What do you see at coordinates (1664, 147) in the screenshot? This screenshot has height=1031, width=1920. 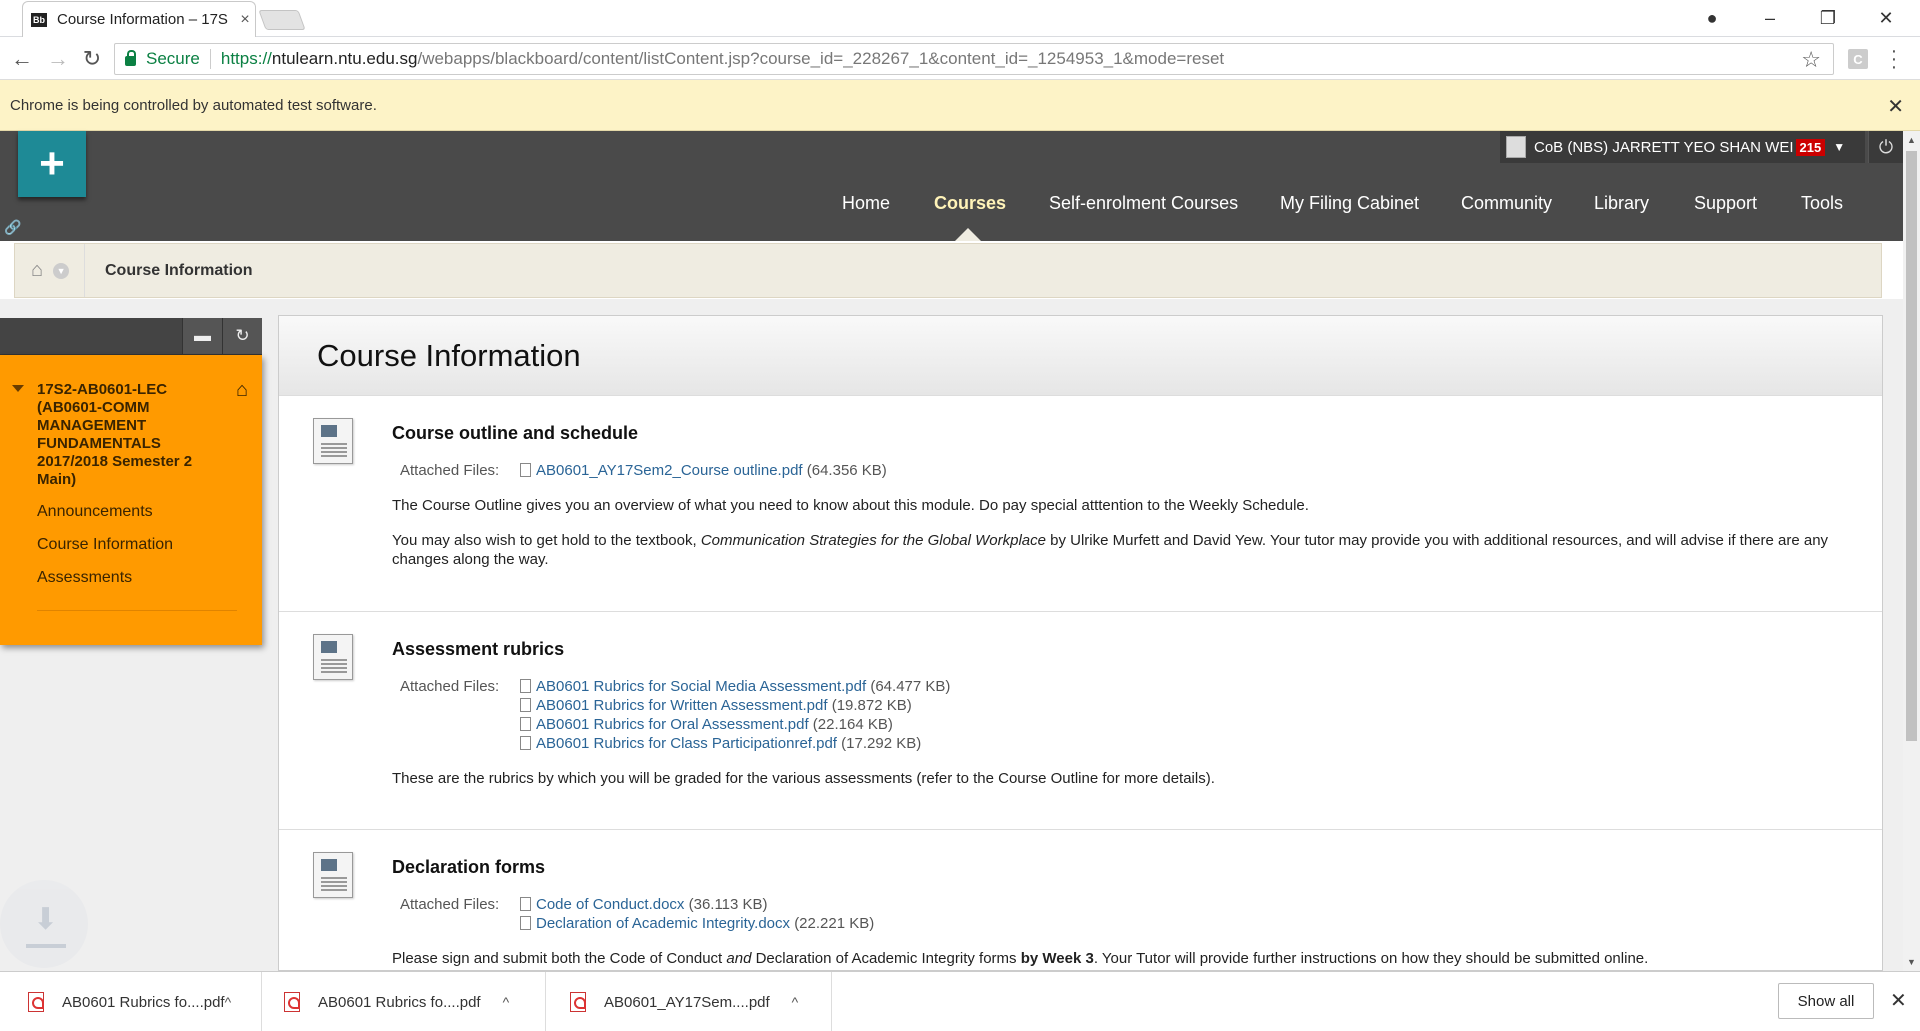 I see `user-name: CoB (NBS) JARRETT YEO SHAN WEI` at bounding box center [1664, 147].